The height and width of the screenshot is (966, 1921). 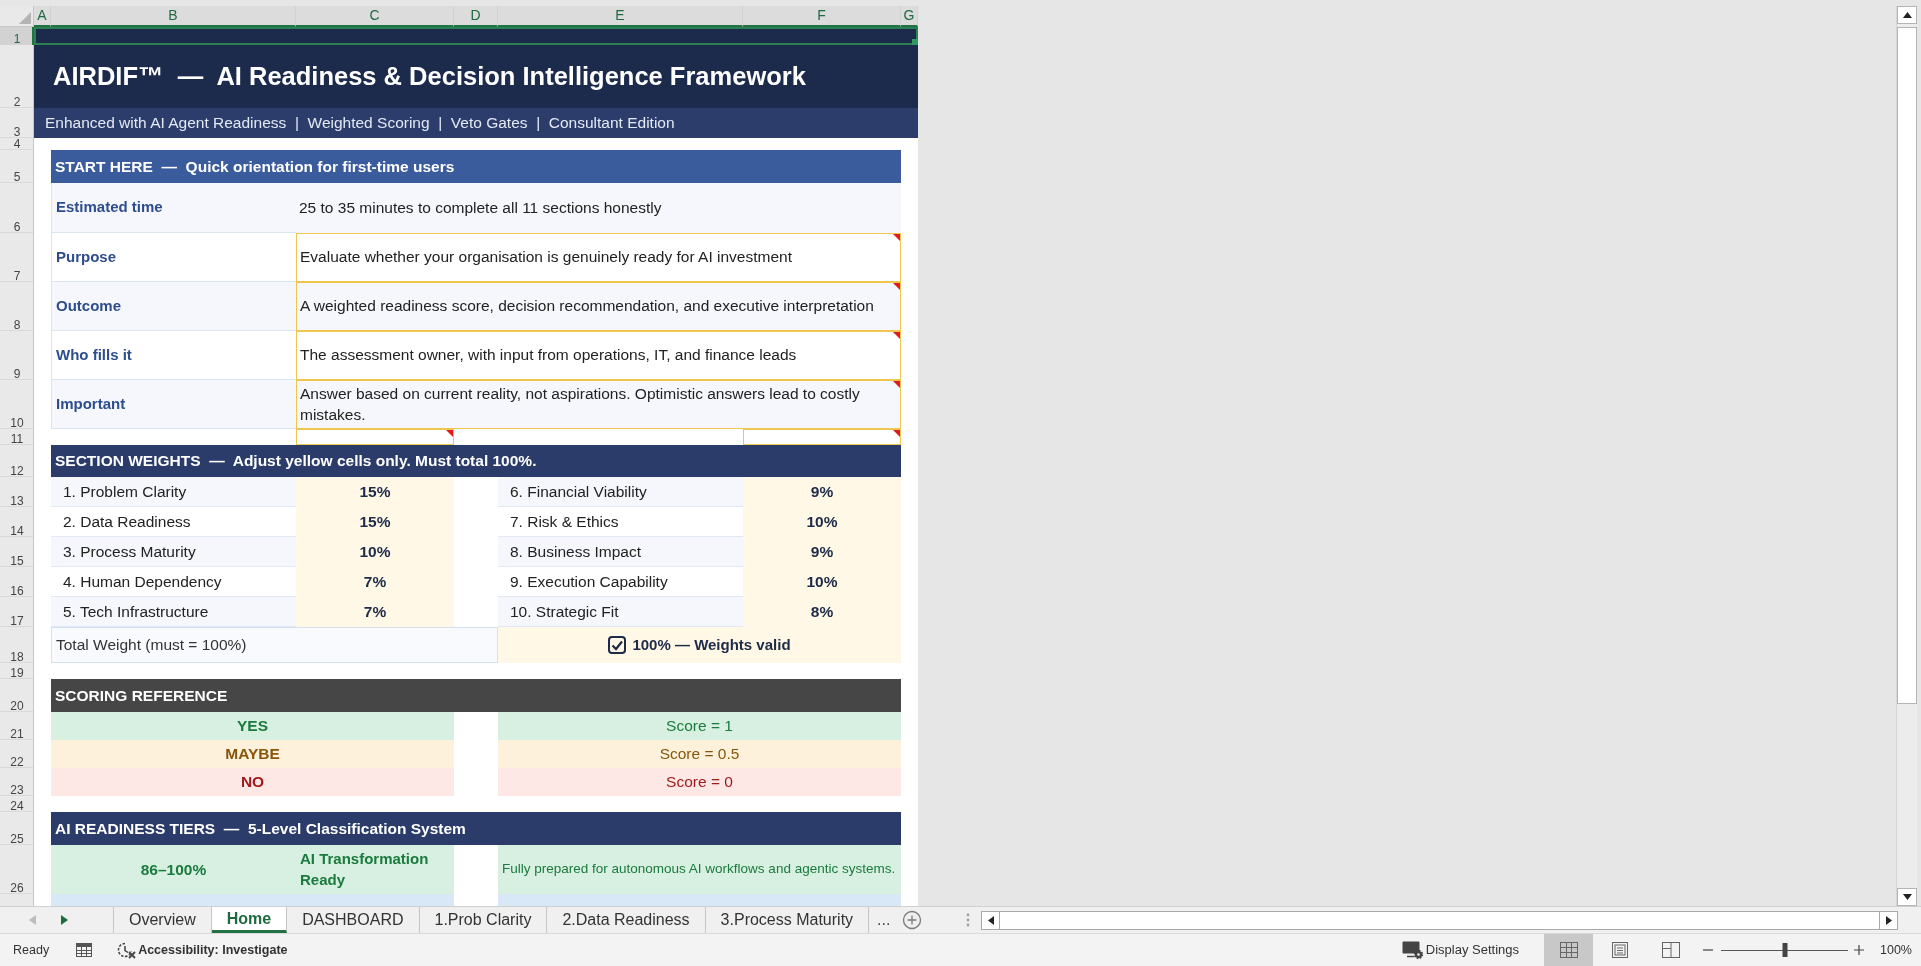 I want to click on section-name: 10. Strategic Fit, so click(x=620, y=612).